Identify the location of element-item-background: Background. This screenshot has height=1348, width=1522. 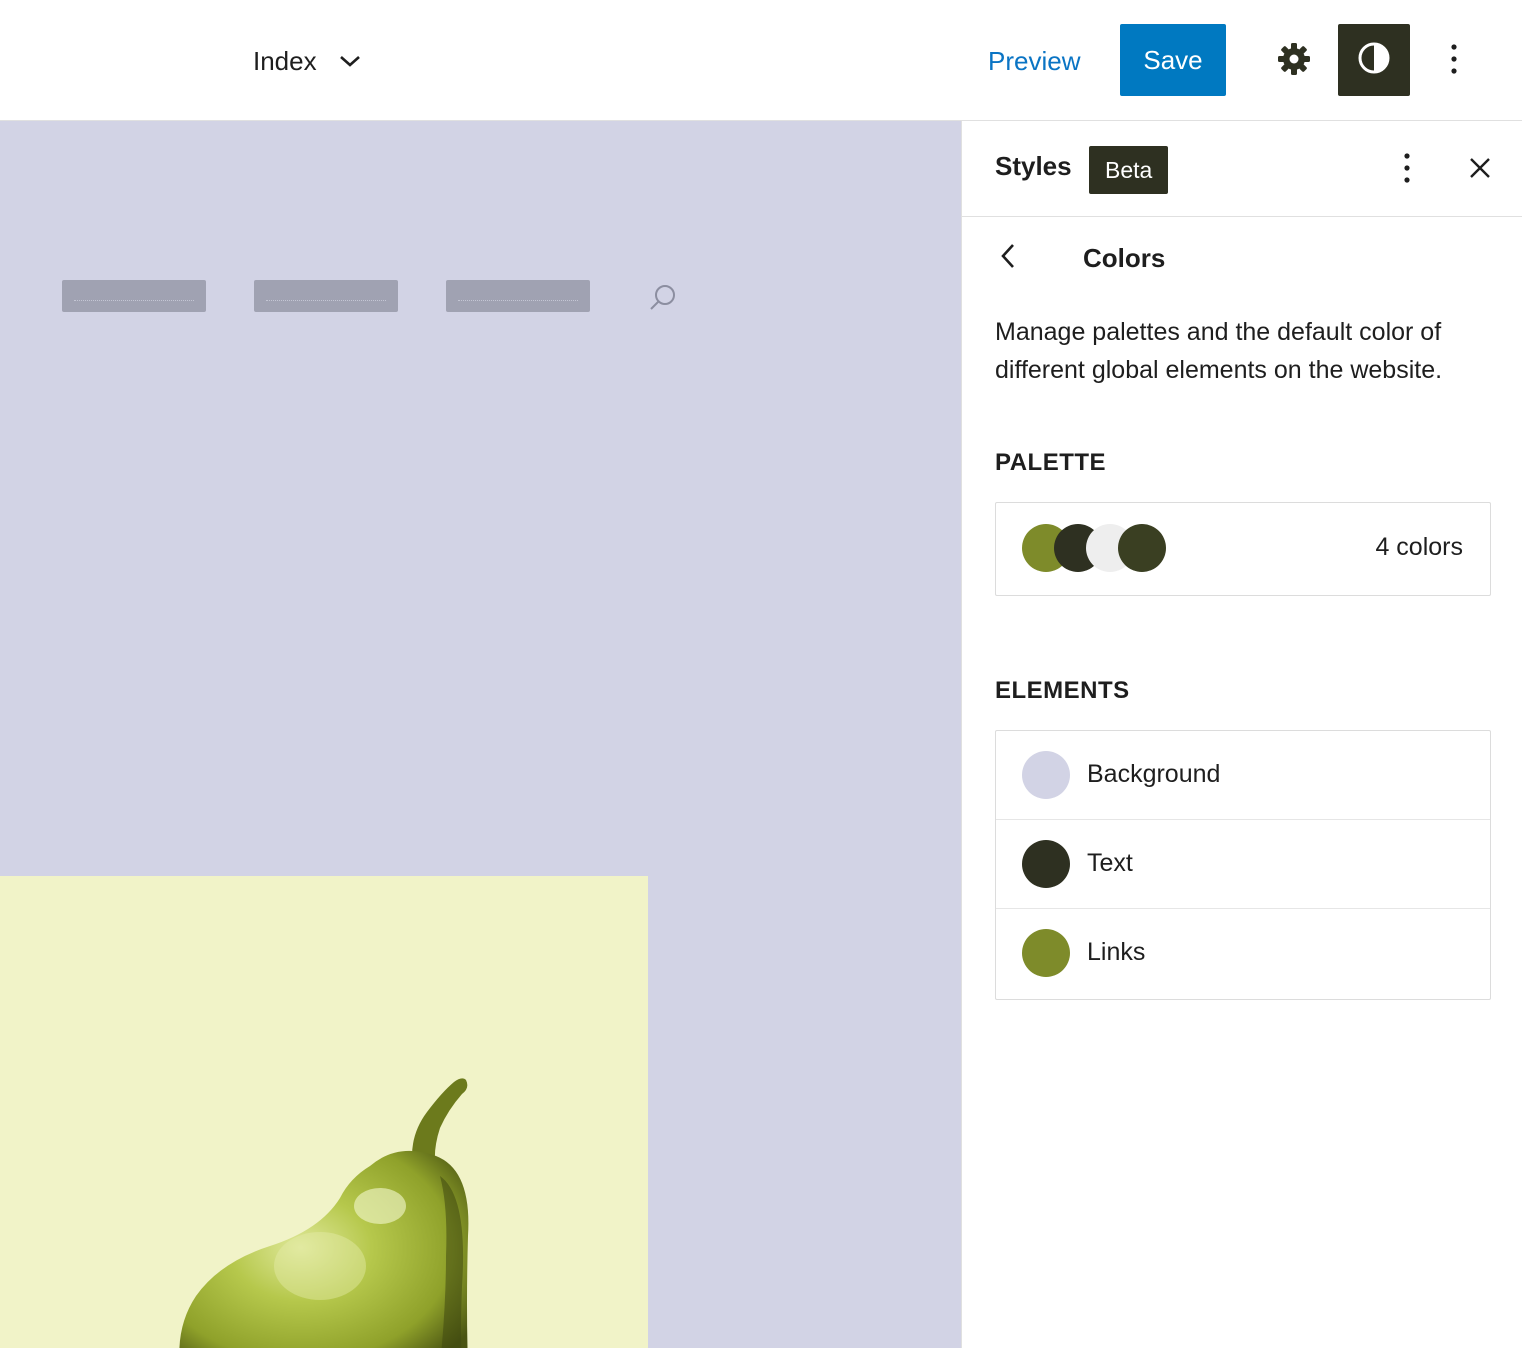
(1243, 775).